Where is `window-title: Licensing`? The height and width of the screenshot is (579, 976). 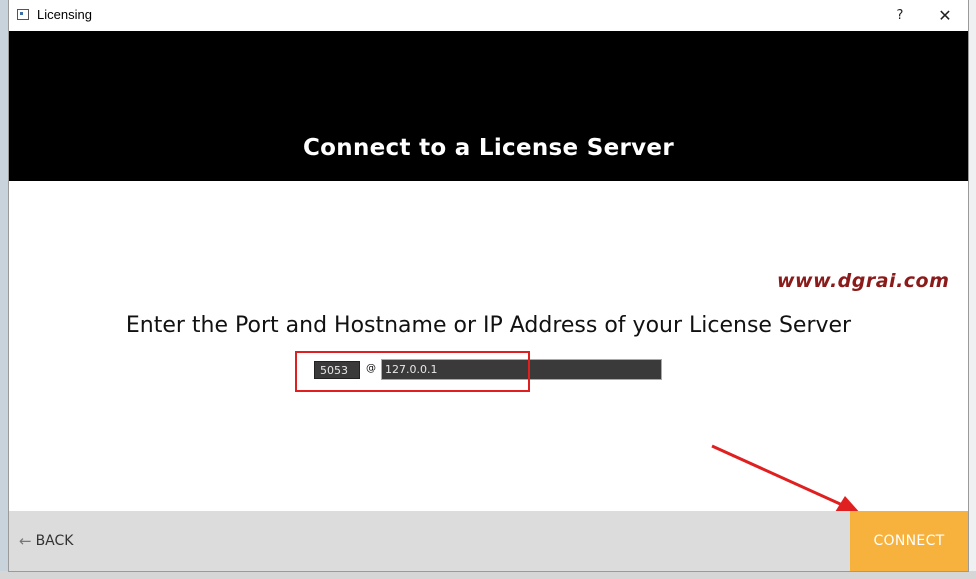 window-title: Licensing is located at coordinates (64, 14).